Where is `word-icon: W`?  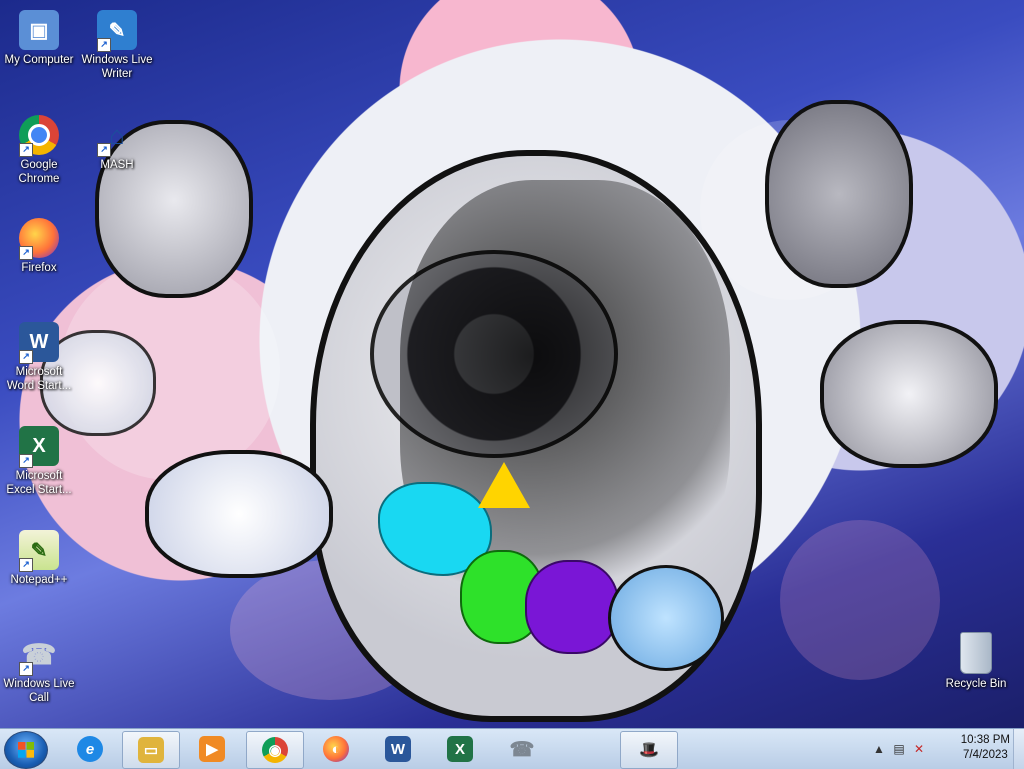 word-icon: W is located at coordinates (398, 749).